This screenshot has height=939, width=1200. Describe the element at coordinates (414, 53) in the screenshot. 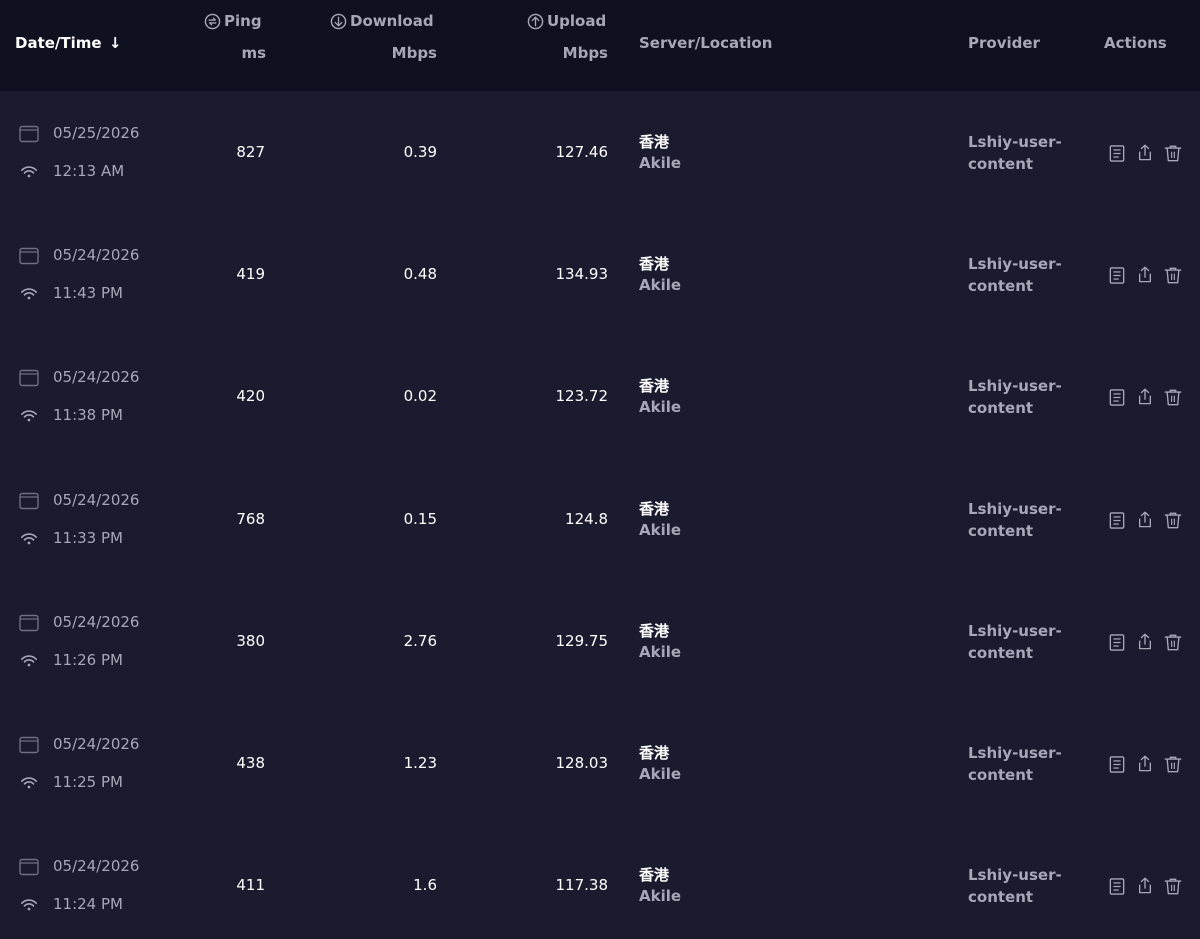

I see `download-unit-label: Mbps` at that location.